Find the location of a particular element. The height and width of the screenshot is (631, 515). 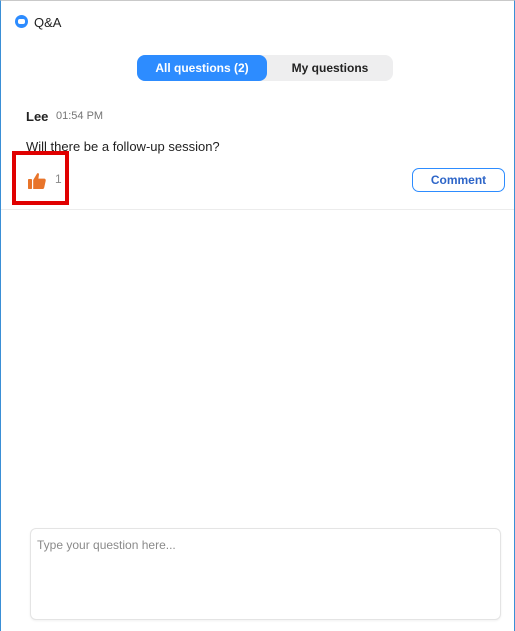

window-title: Q&A is located at coordinates (48, 22).